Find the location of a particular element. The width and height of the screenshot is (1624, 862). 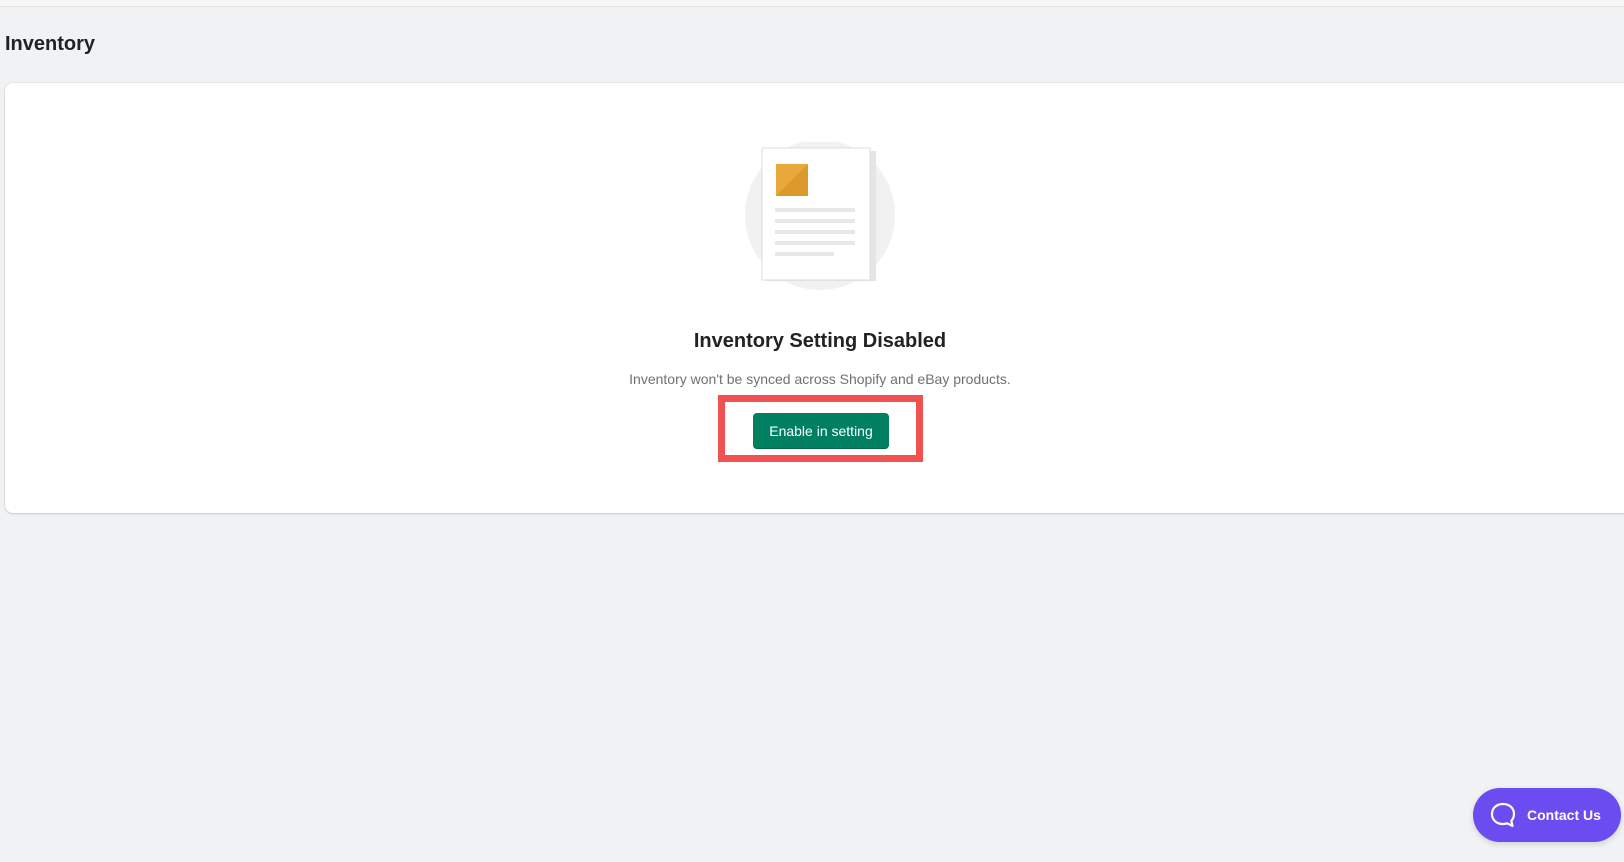

top-bar-divider is located at coordinates (812, 3).